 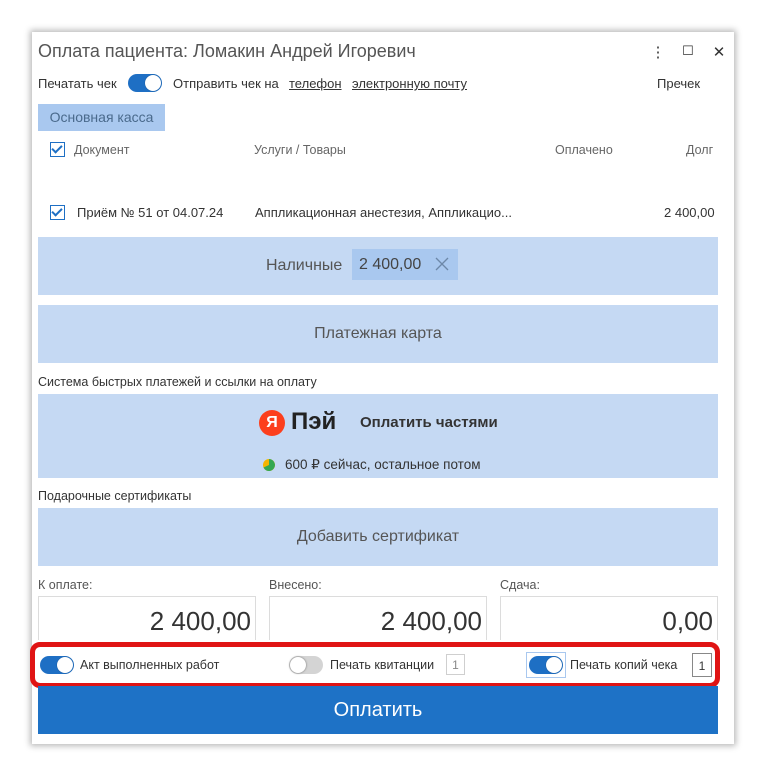 What do you see at coordinates (520, 585) in the screenshot?
I see `change-label: Сдача:` at bounding box center [520, 585].